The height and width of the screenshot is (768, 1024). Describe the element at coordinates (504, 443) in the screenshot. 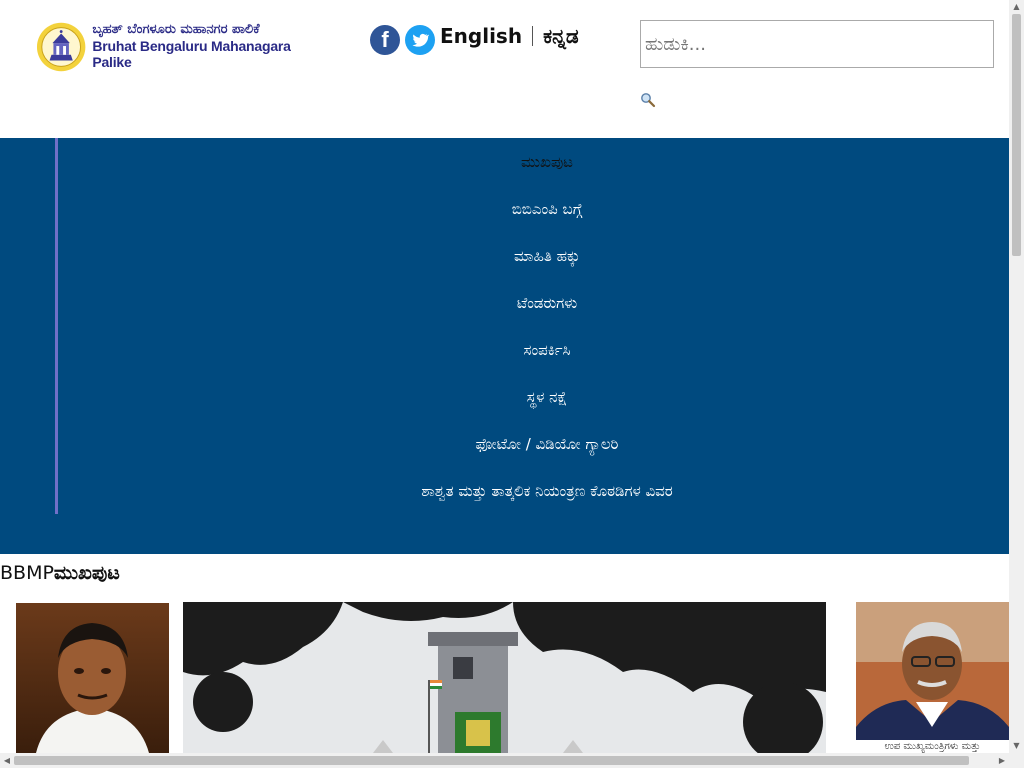

I see `nav-item-gallery: ಫೋಟೋ / ವಿಡಿಯೋ ಗ್ಯಾಲರಿ` at that location.